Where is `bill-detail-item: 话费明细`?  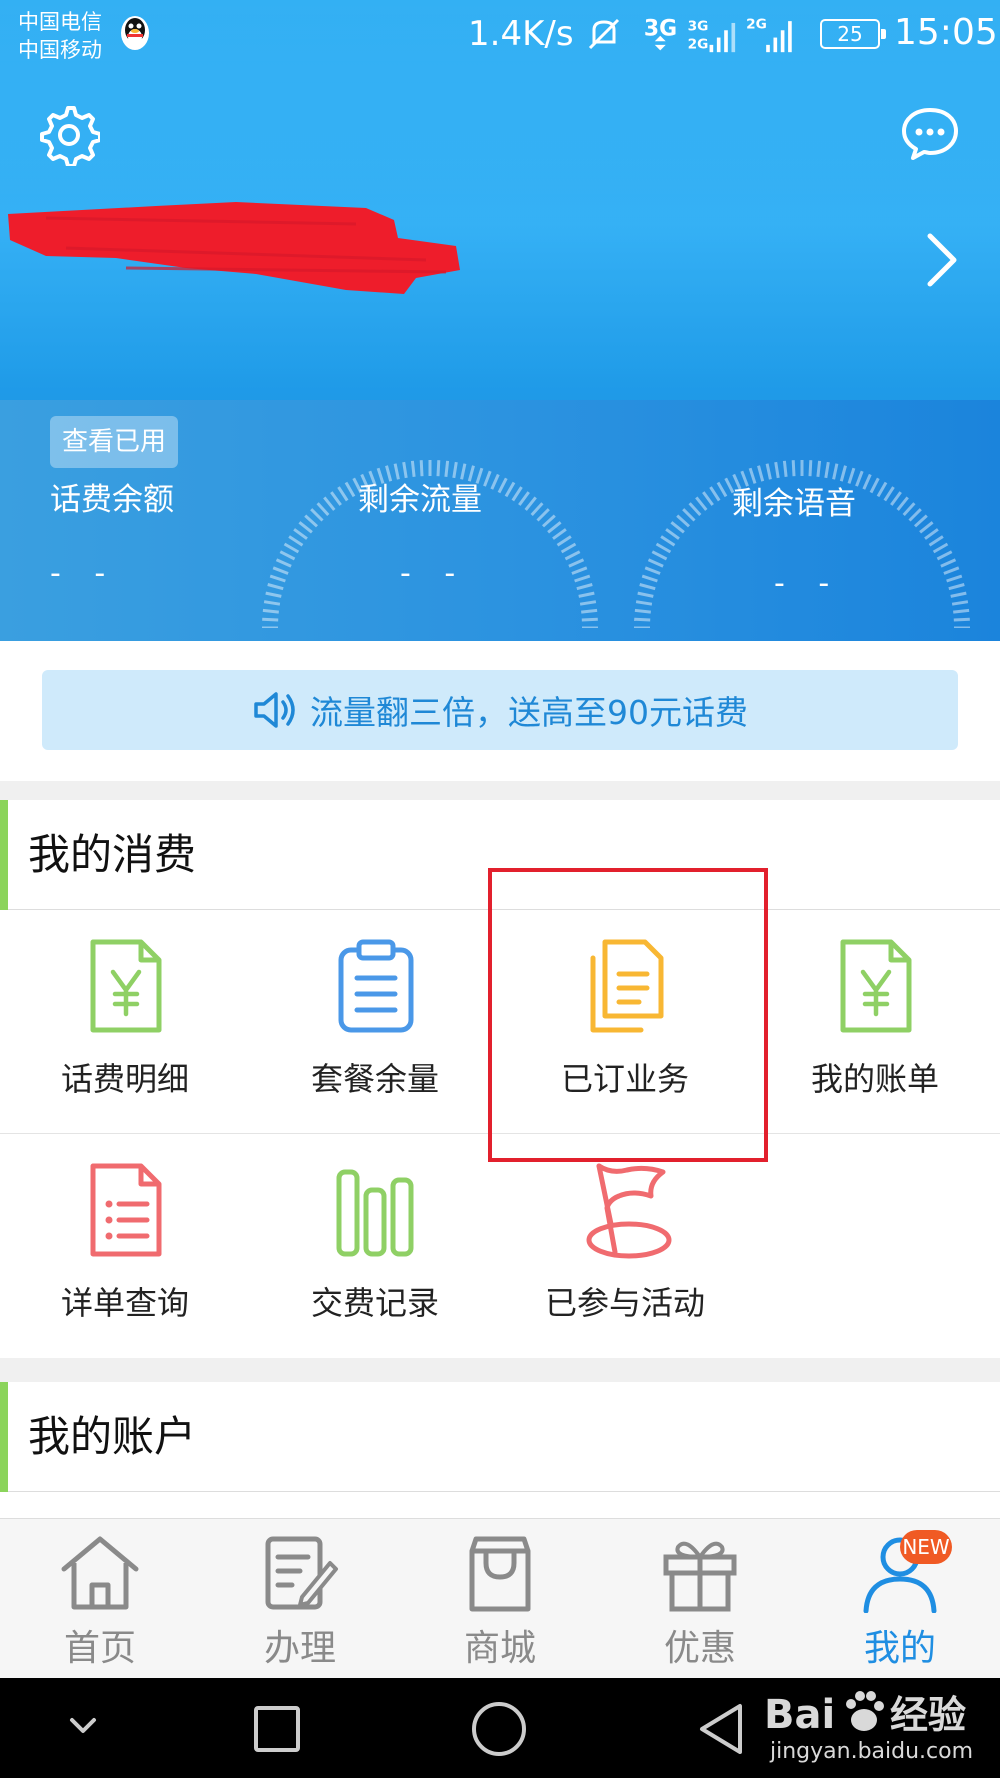
bill-detail-item: 话费明细 is located at coordinates (125, 1022).